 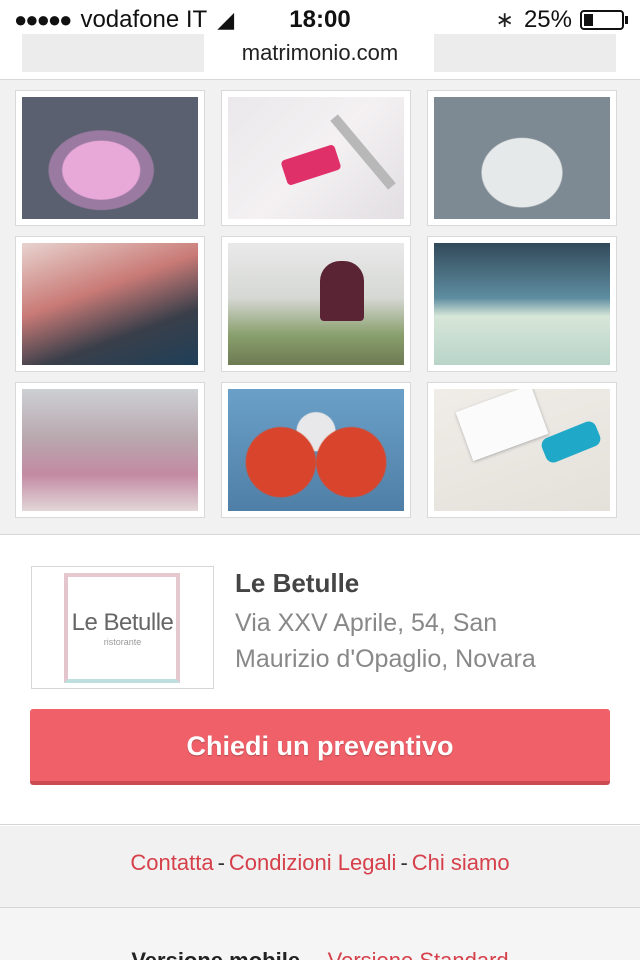 I want to click on about-link: Chi siamo, so click(x=461, y=862).